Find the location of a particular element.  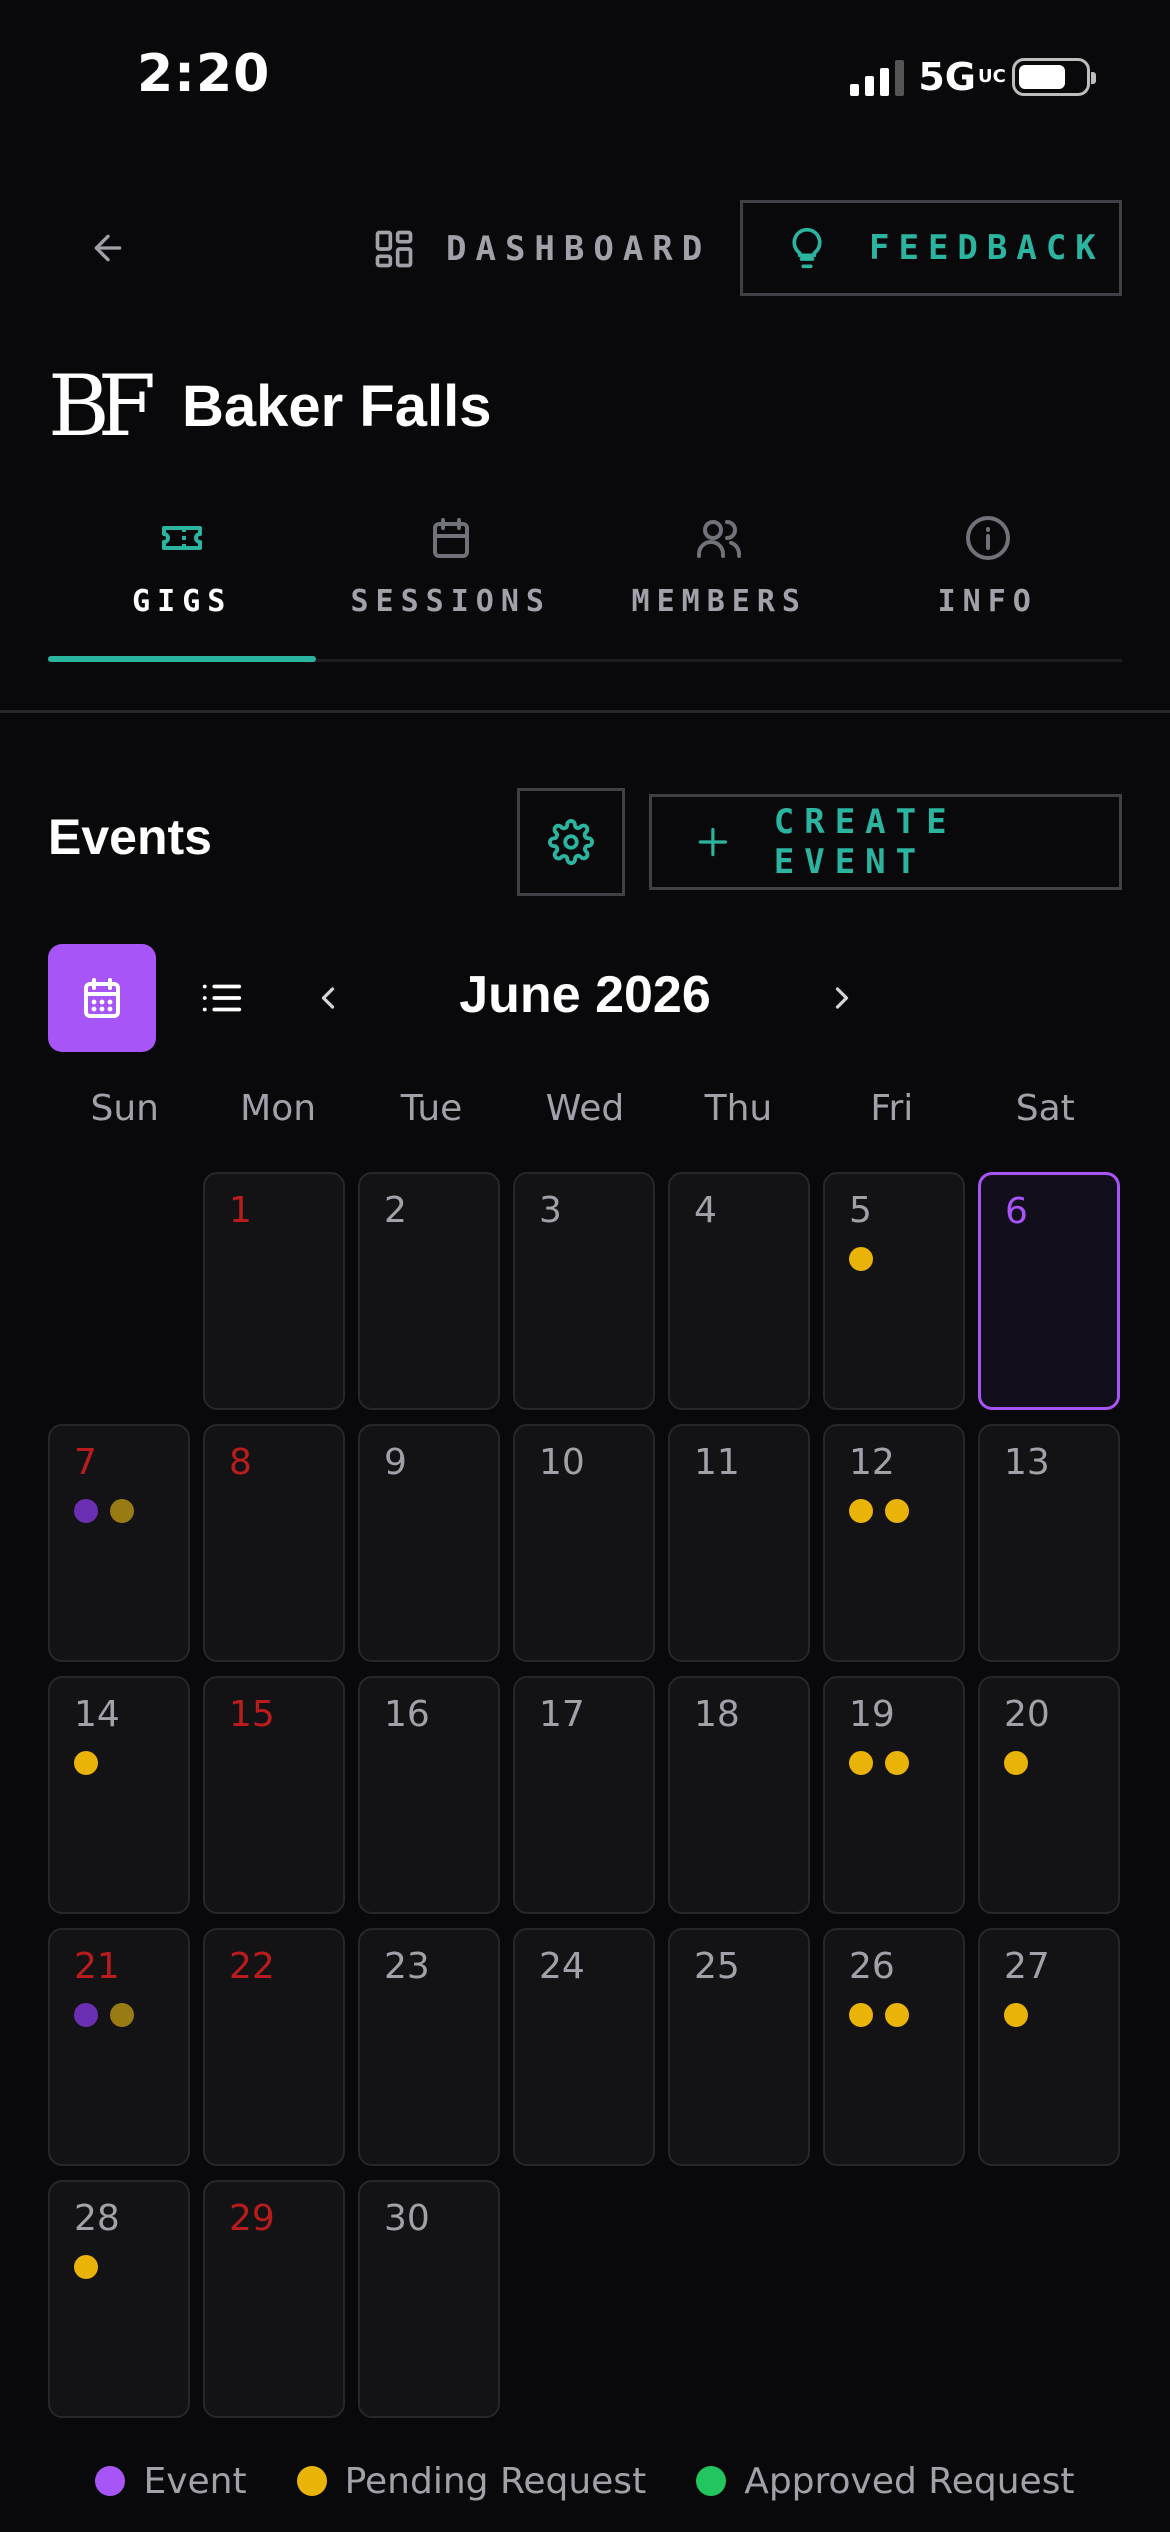

calendar-day: 30 is located at coordinates (429, 2299).